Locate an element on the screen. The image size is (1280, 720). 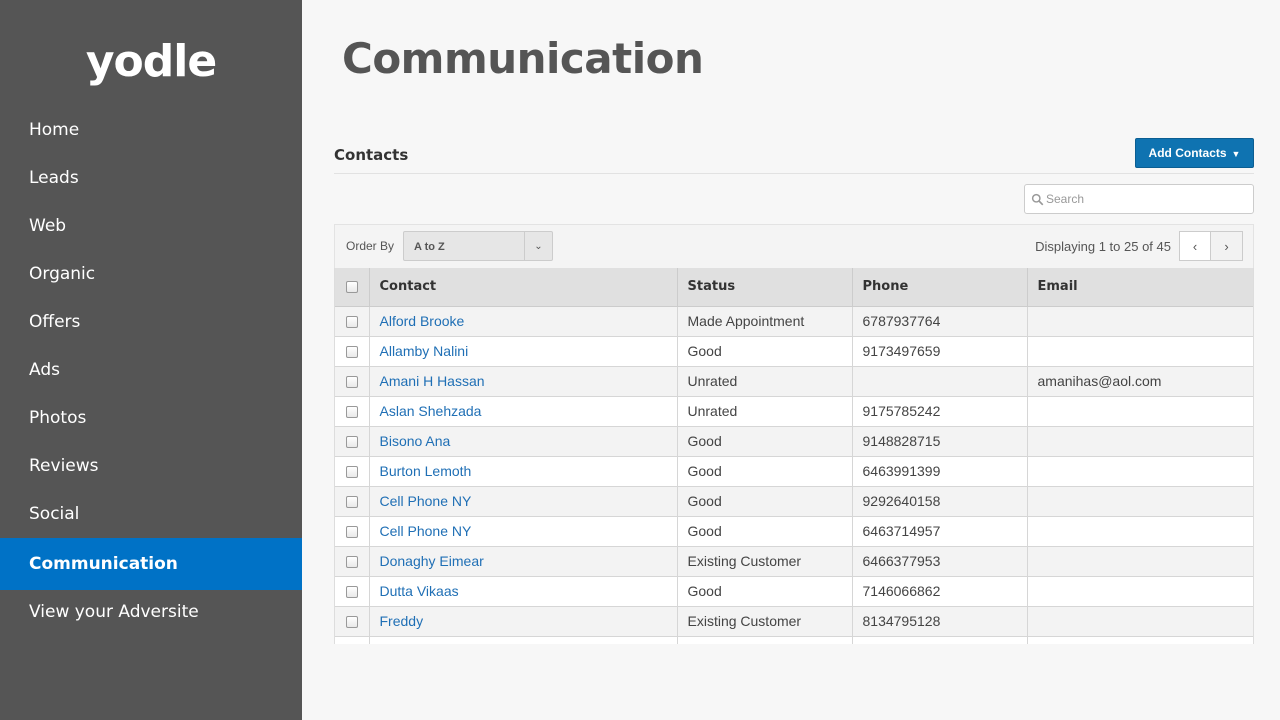
contact-cell is located at coordinates (523, 640).